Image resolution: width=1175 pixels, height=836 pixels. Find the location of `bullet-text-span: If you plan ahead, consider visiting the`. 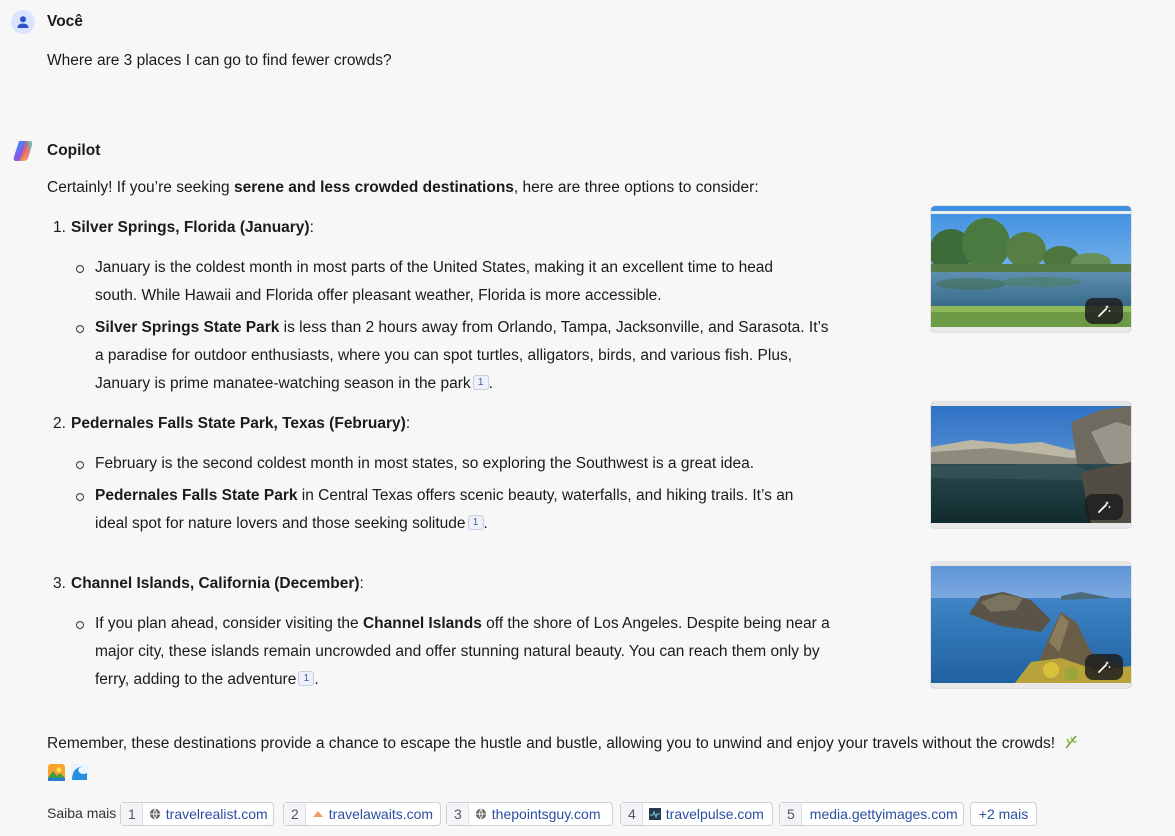

bullet-text-span: If you plan ahead, consider visiting the is located at coordinates (229, 623).